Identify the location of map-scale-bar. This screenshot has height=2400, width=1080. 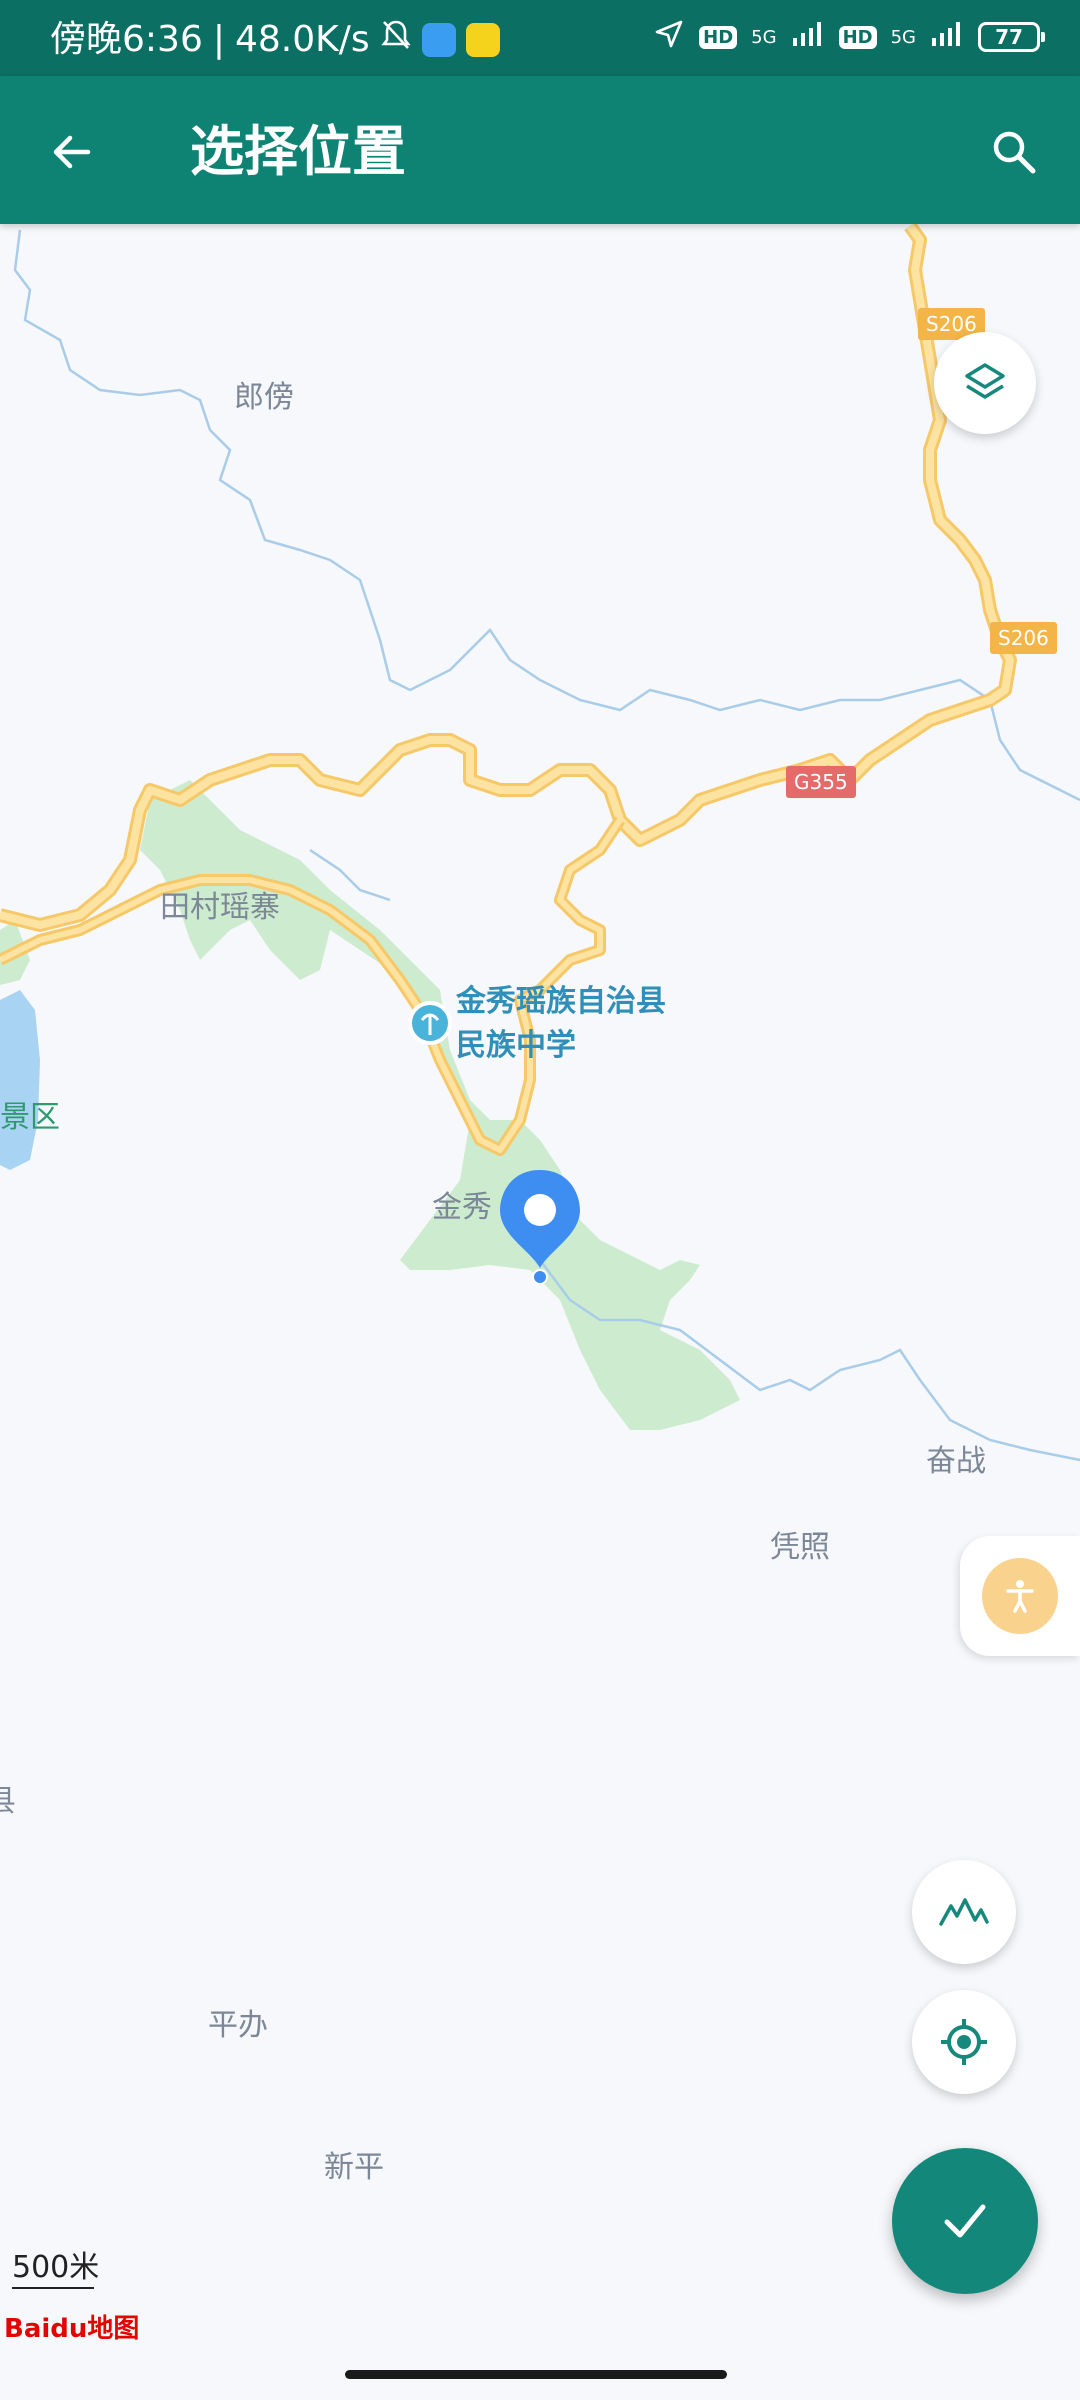
(53, 2288).